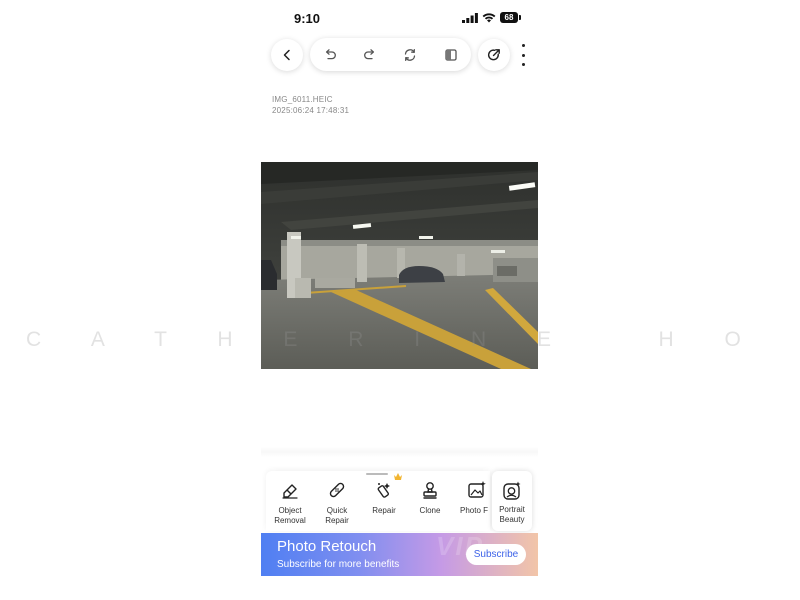  Describe the element at coordinates (337, 515) in the screenshot. I see `tool-label: Quick Repair` at that location.